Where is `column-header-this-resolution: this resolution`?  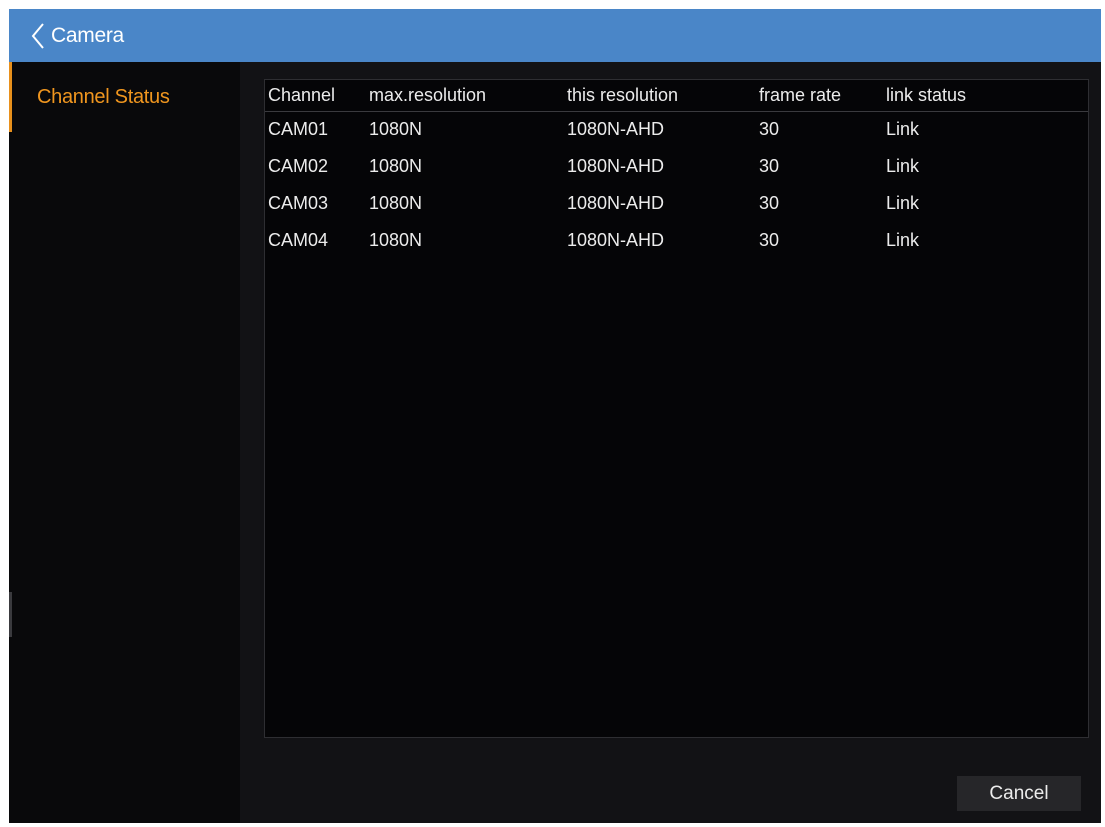
column-header-this-resolution: this resolution is located at coordinates (623, 94).